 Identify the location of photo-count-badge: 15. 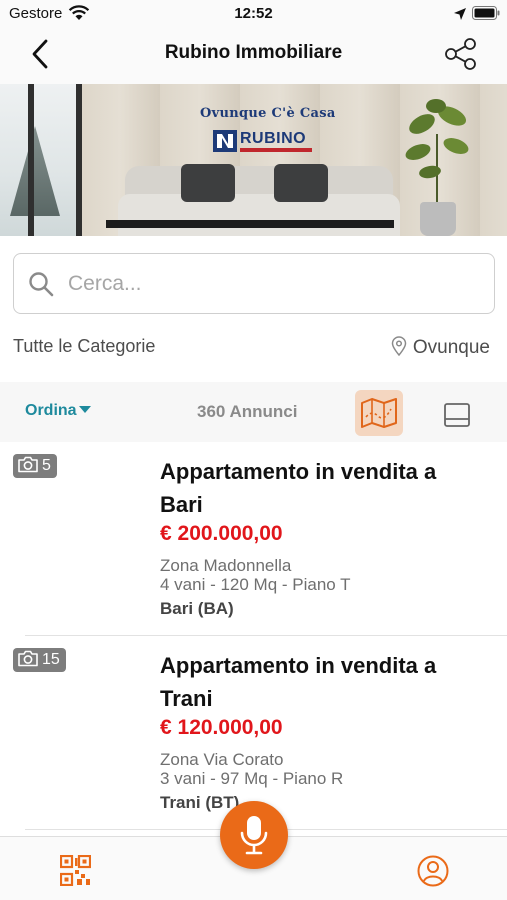
(39, 660).